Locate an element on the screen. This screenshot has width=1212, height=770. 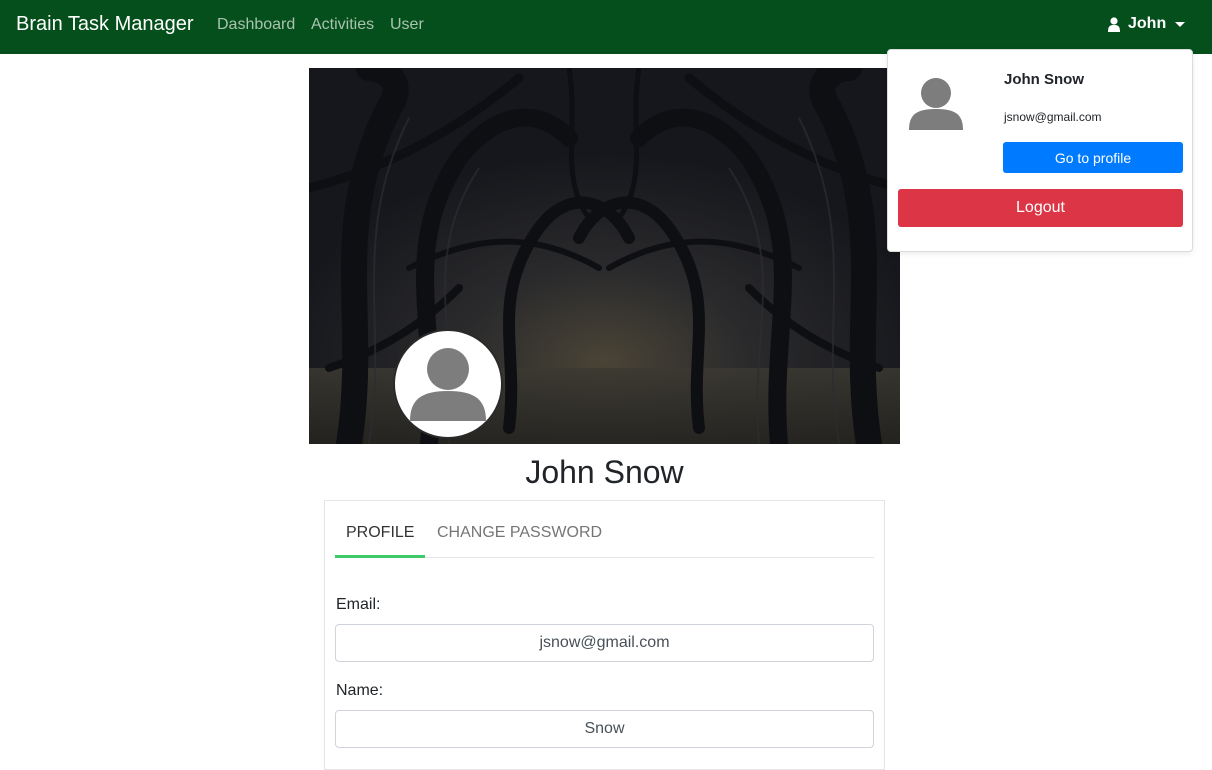
dropdown-user-email: jsnow@gmail.com is located at coordinates (1053, 117).